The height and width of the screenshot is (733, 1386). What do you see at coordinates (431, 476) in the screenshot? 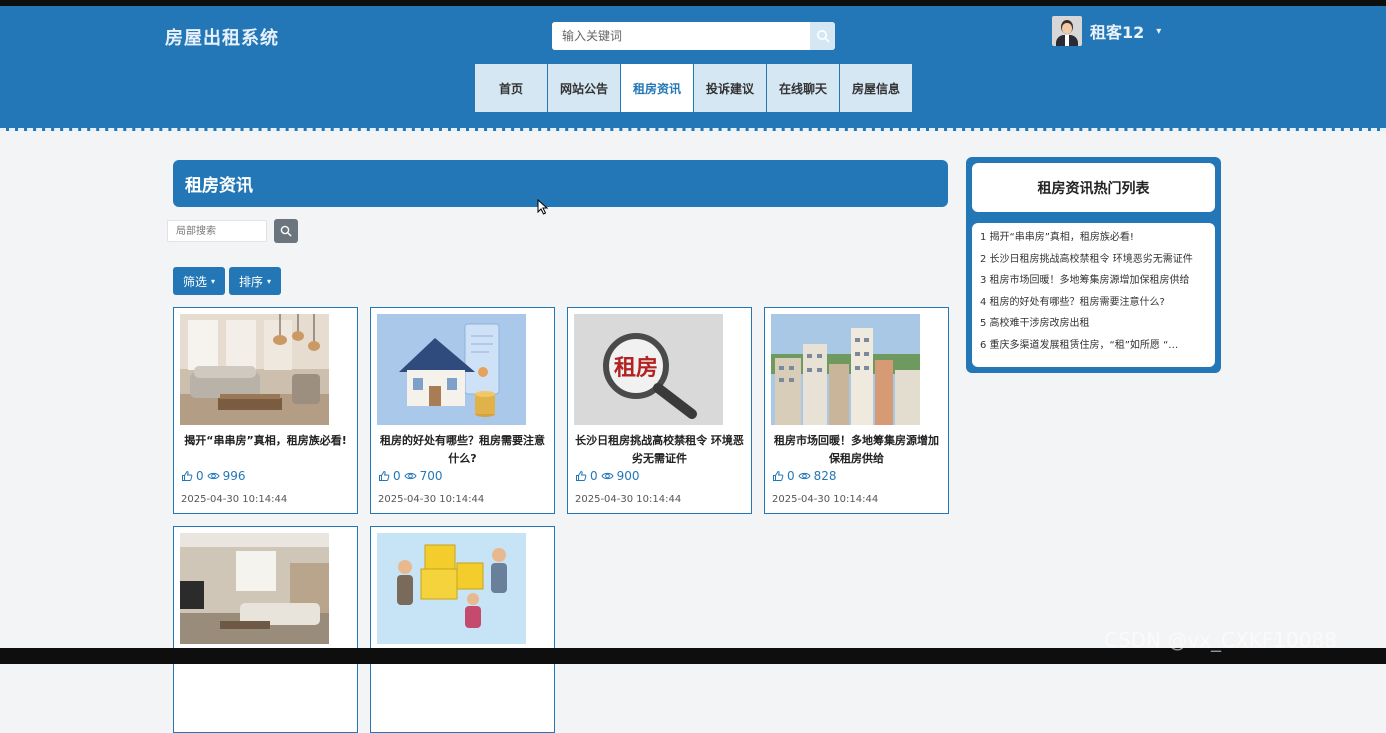
I see `view-count: 700` at bounding box center [431, 476].